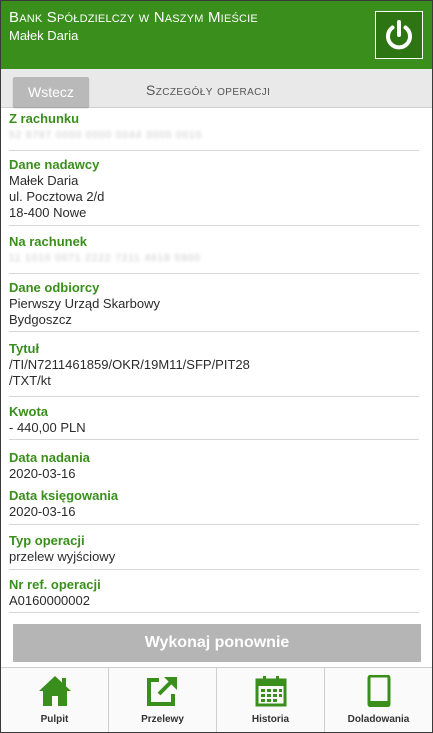 This screenshot has height=733, width=433. What do you see at coordinates (54, 164) in the screenshot?
I see `sender-label: Dane nadawcy` at bounding box center [54, 164].